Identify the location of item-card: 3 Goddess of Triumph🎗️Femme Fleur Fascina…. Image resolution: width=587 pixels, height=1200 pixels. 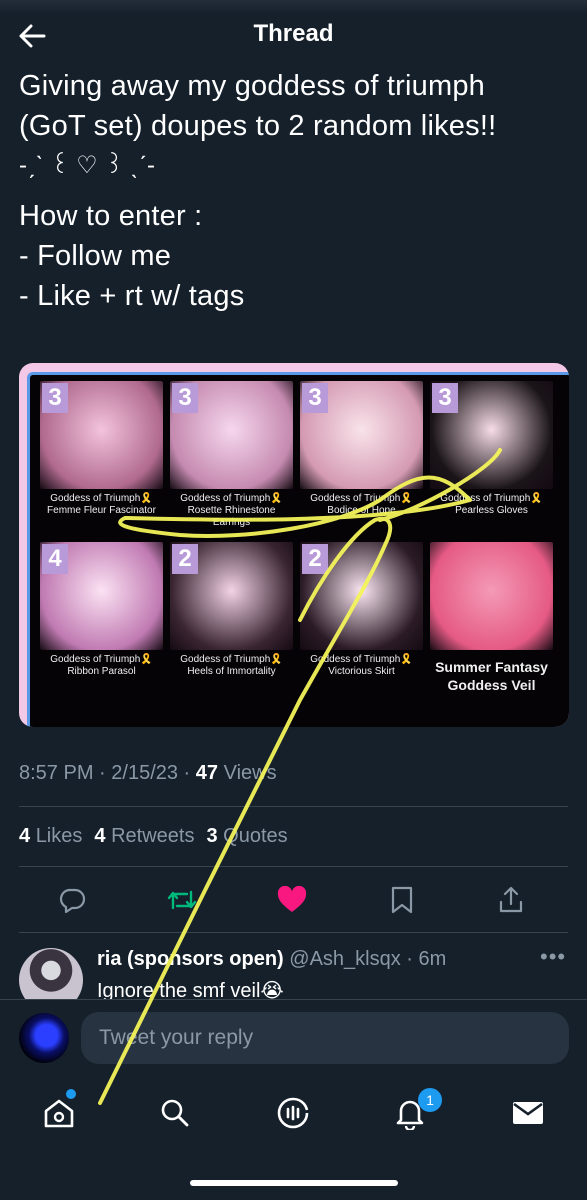
(101, 458).